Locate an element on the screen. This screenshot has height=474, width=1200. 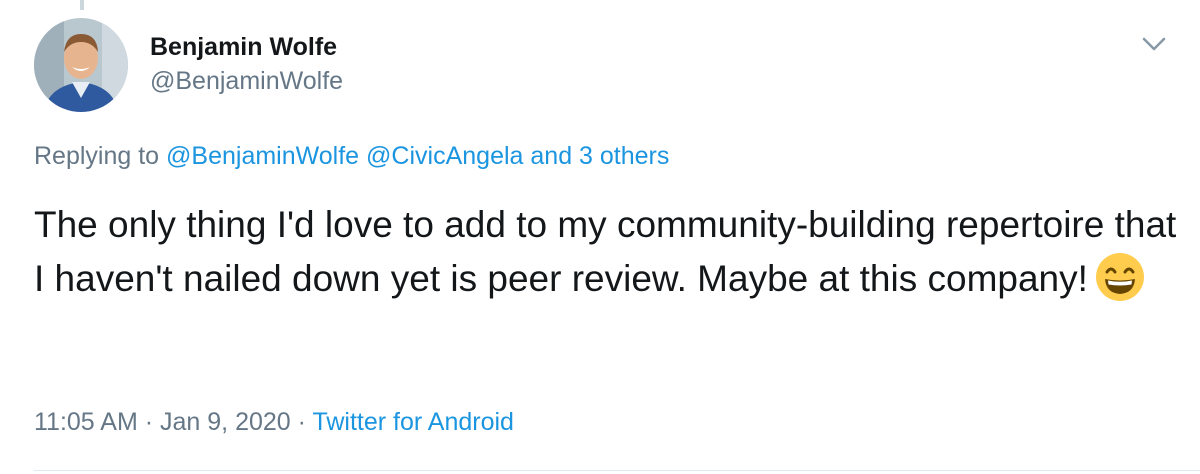
author-handle: @BenjaminWolfe is located at coordinates (246, 81).